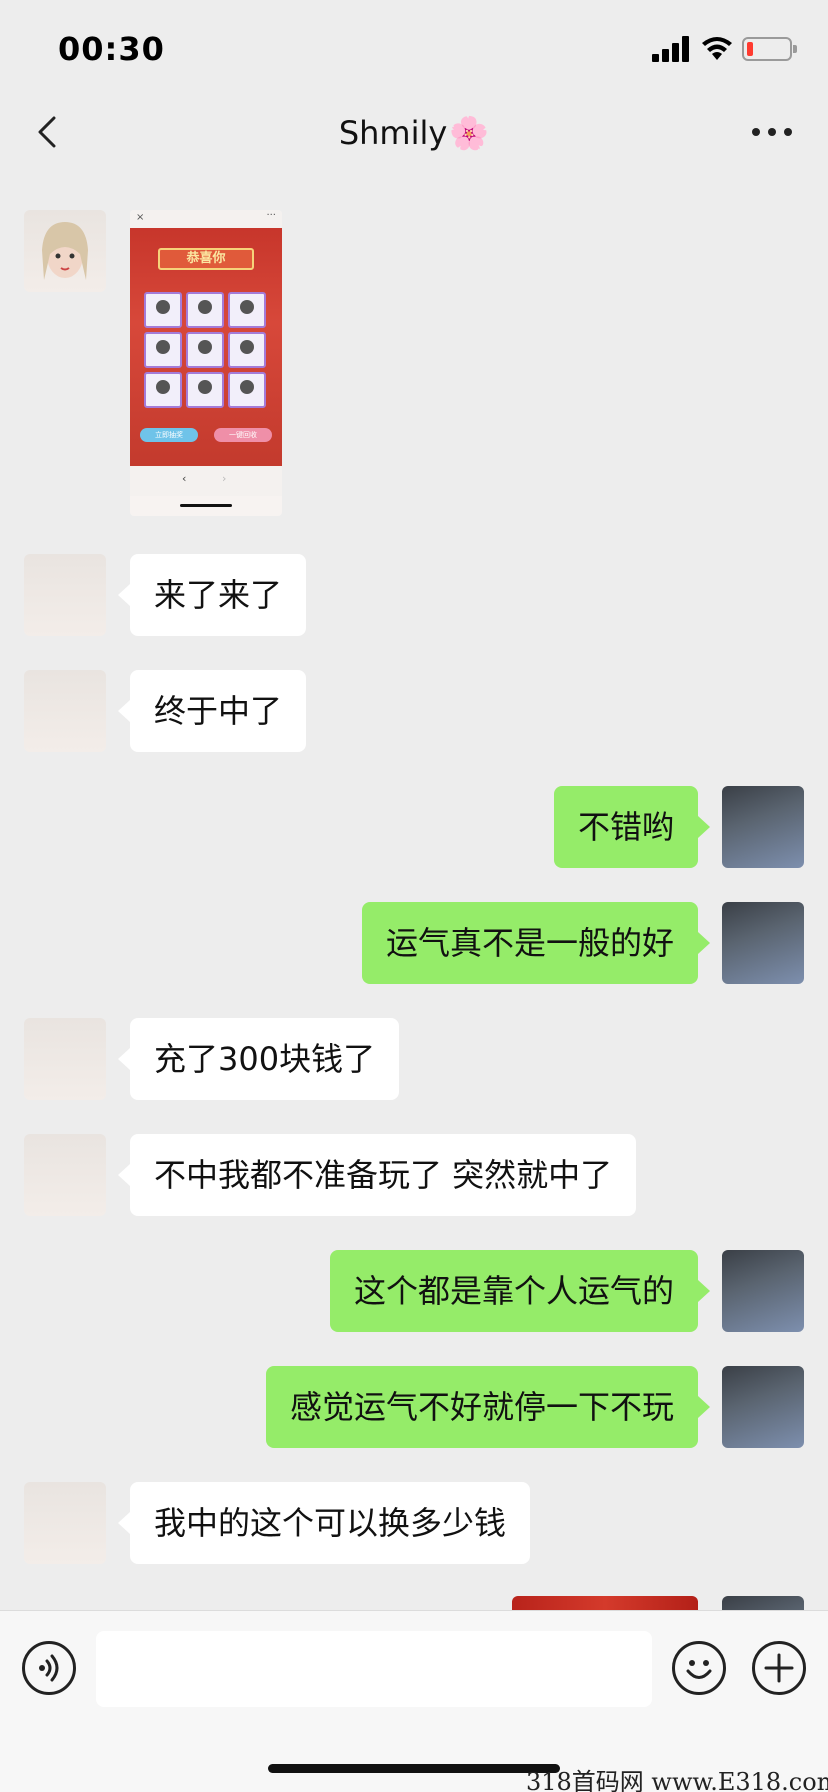 This screenshot has height=1792, width=828. I want to click on outgoing-message: 不错哟, so click(632, 827).